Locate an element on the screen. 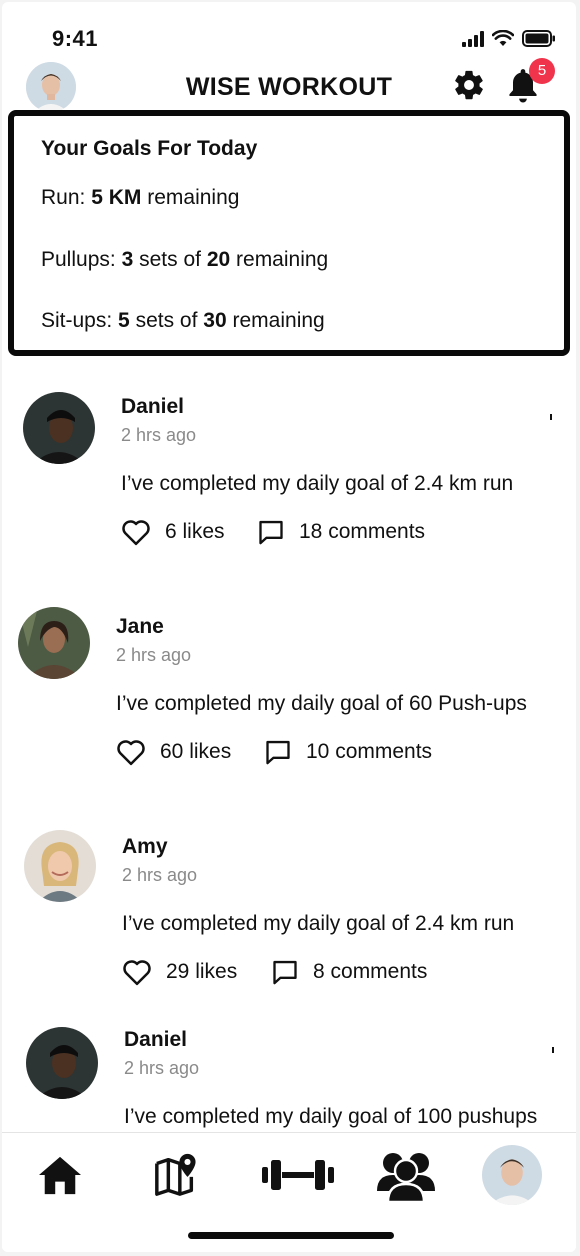 The height and width of the screenshot is (1256, 580). dumbbell-icon is located at coordinates (298, 1175).